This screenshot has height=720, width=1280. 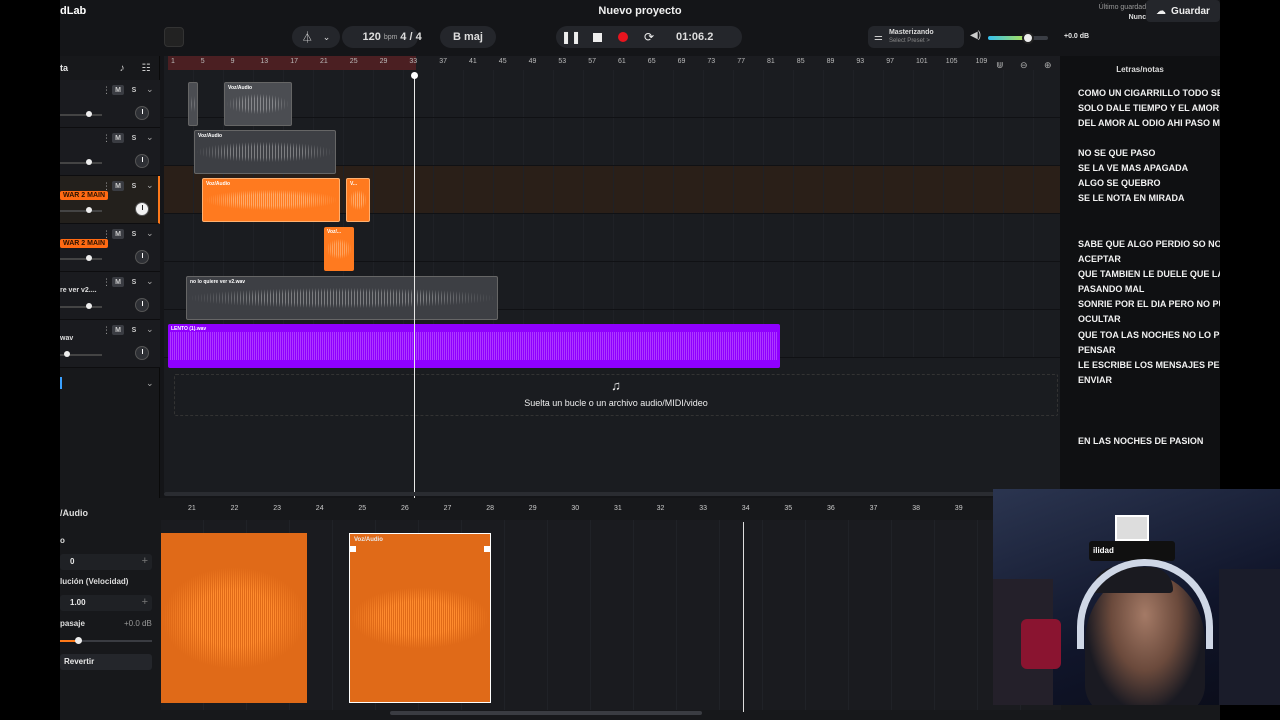 What do you see at coordinates (110, 248) in the screenshot?
I see `track-header-4: WAR 2 MAIN ⋮ M S ⌄` at bounding box center [110, 248].